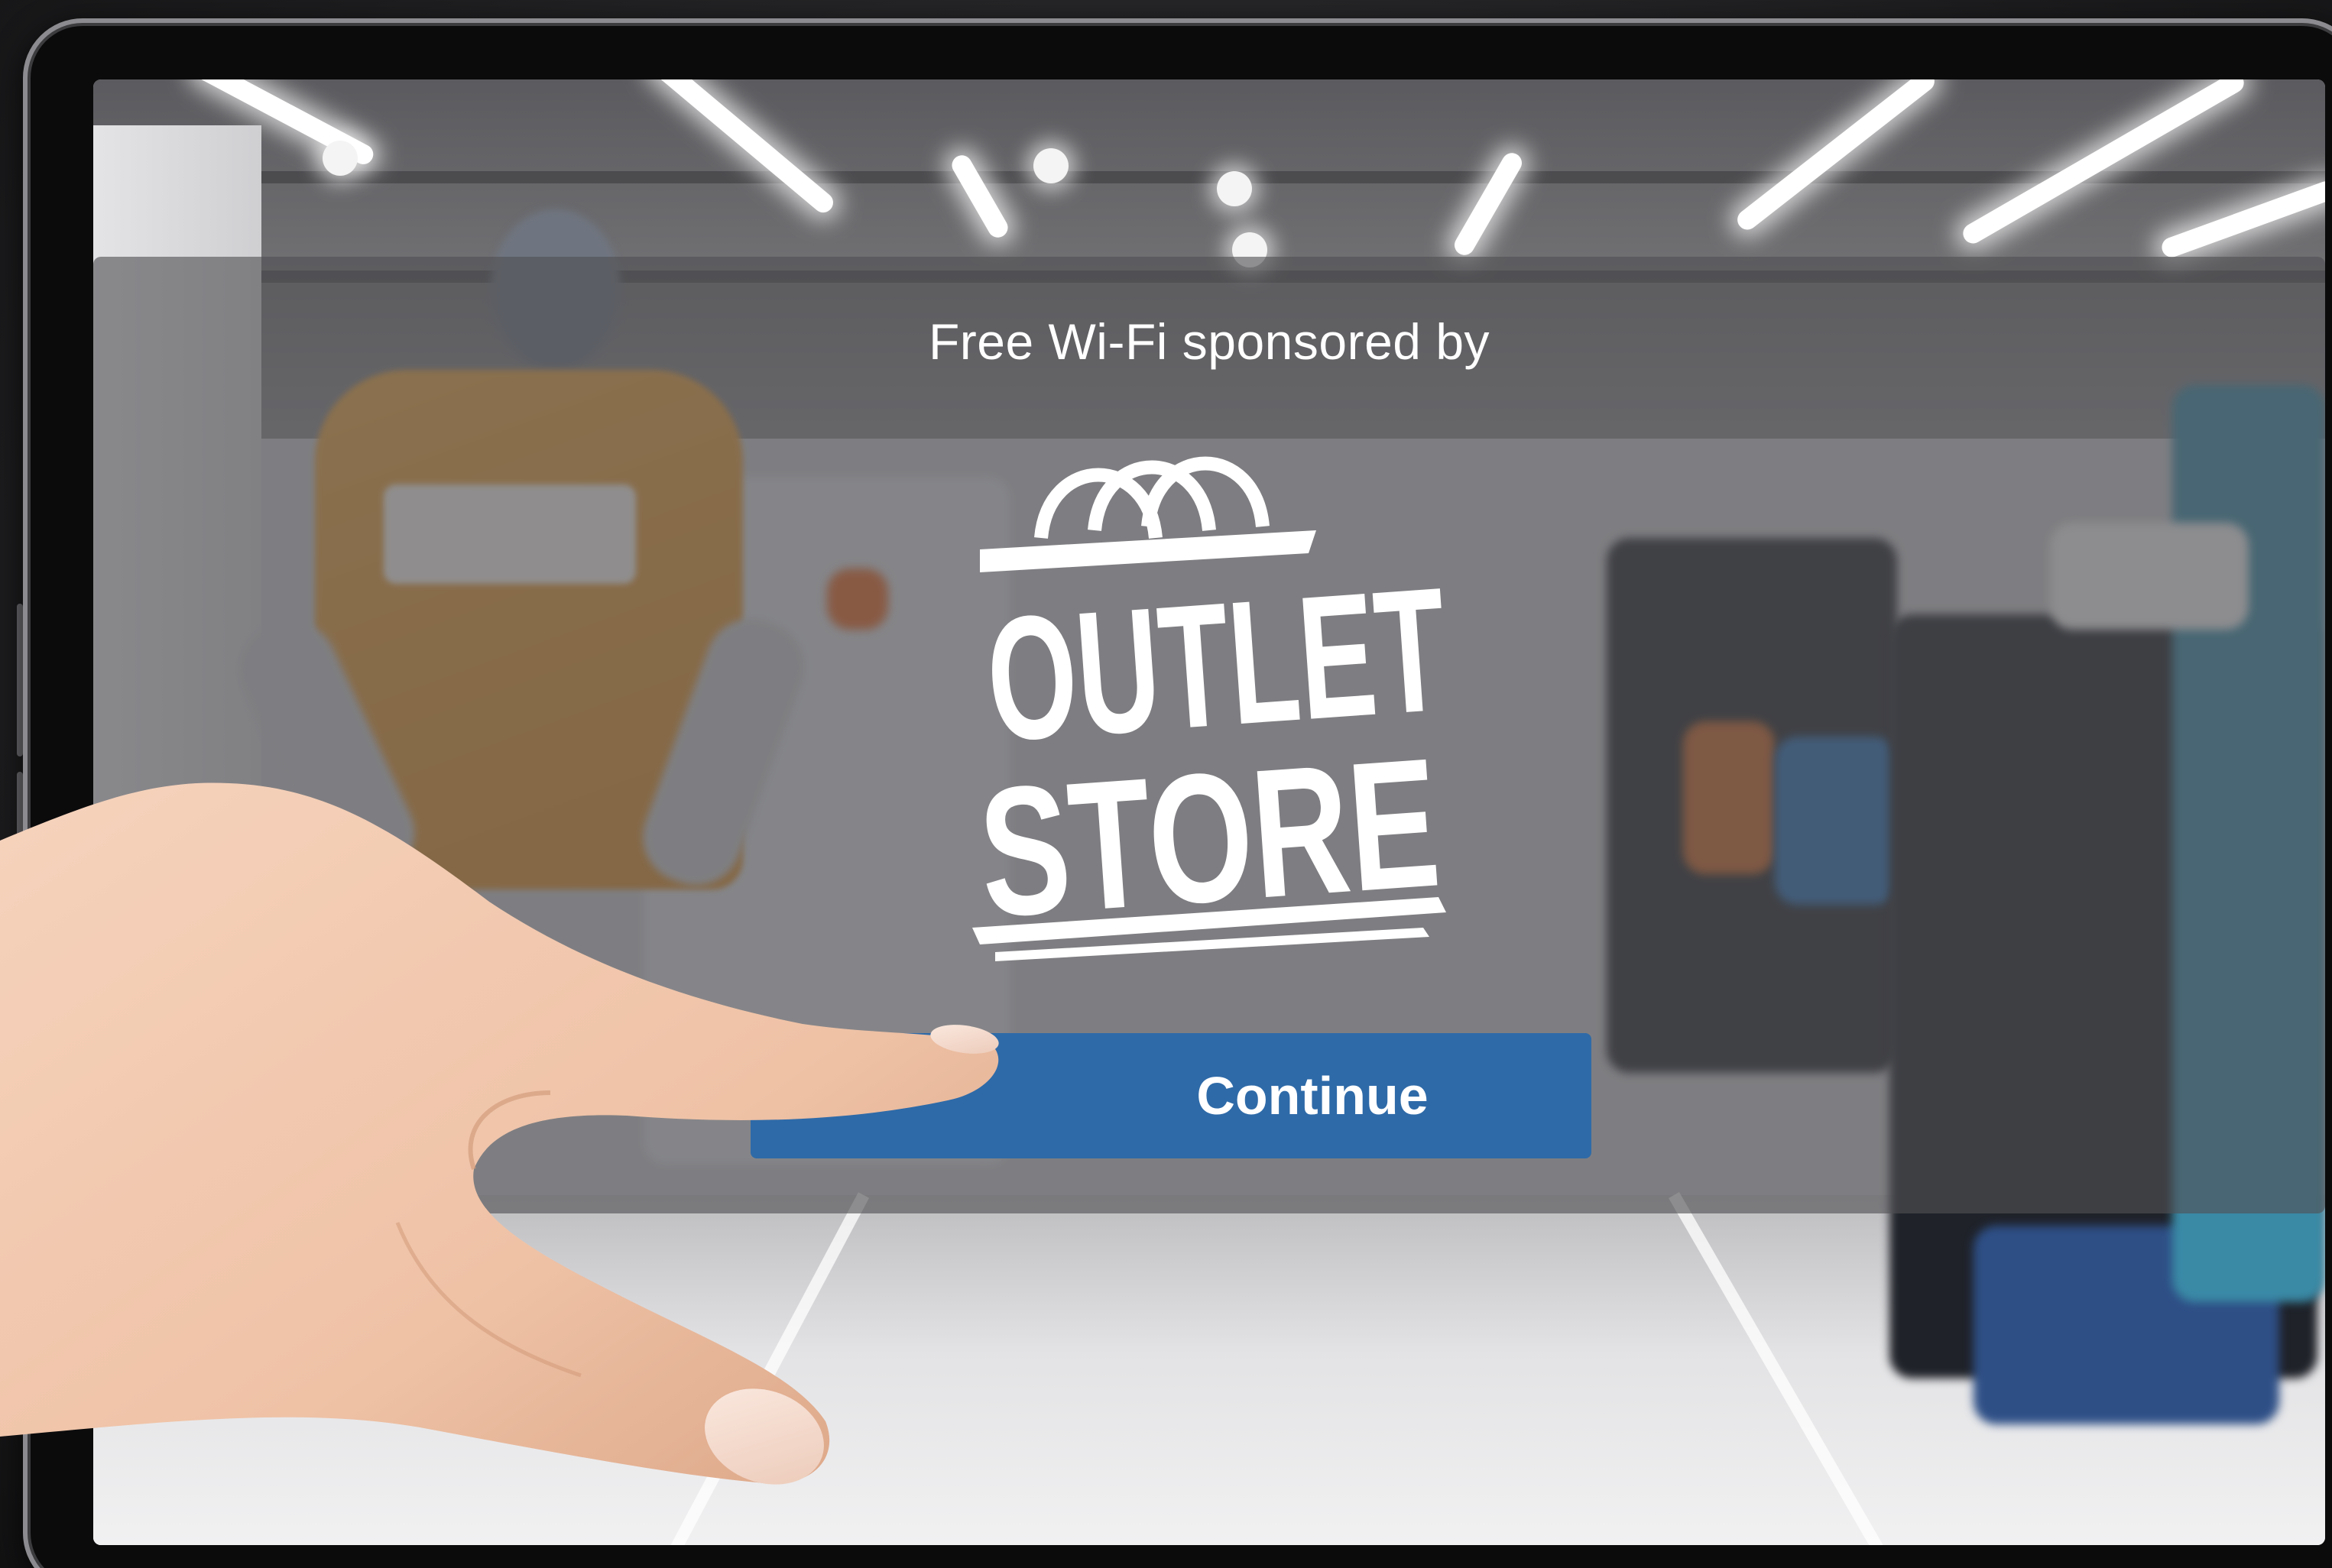 This screenshot has height=1568, width=2332. What do you see at coordinates (20, 680) in the screenshot?
I see `tablet-side-button` at bounding box center [20, 680].